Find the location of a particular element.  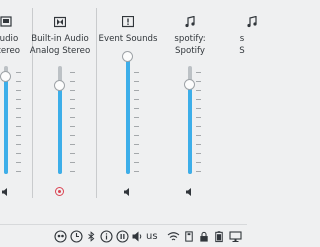

lock-icon is located at coordinates (204, 236).